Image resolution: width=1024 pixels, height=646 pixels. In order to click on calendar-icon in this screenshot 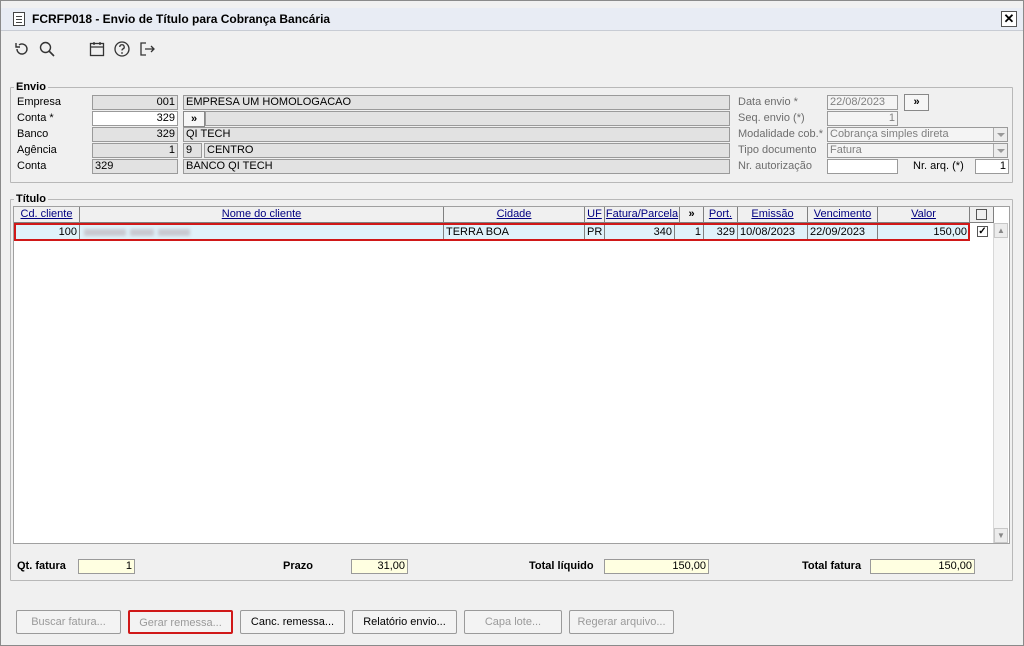, I will do `click(97, 49)`.